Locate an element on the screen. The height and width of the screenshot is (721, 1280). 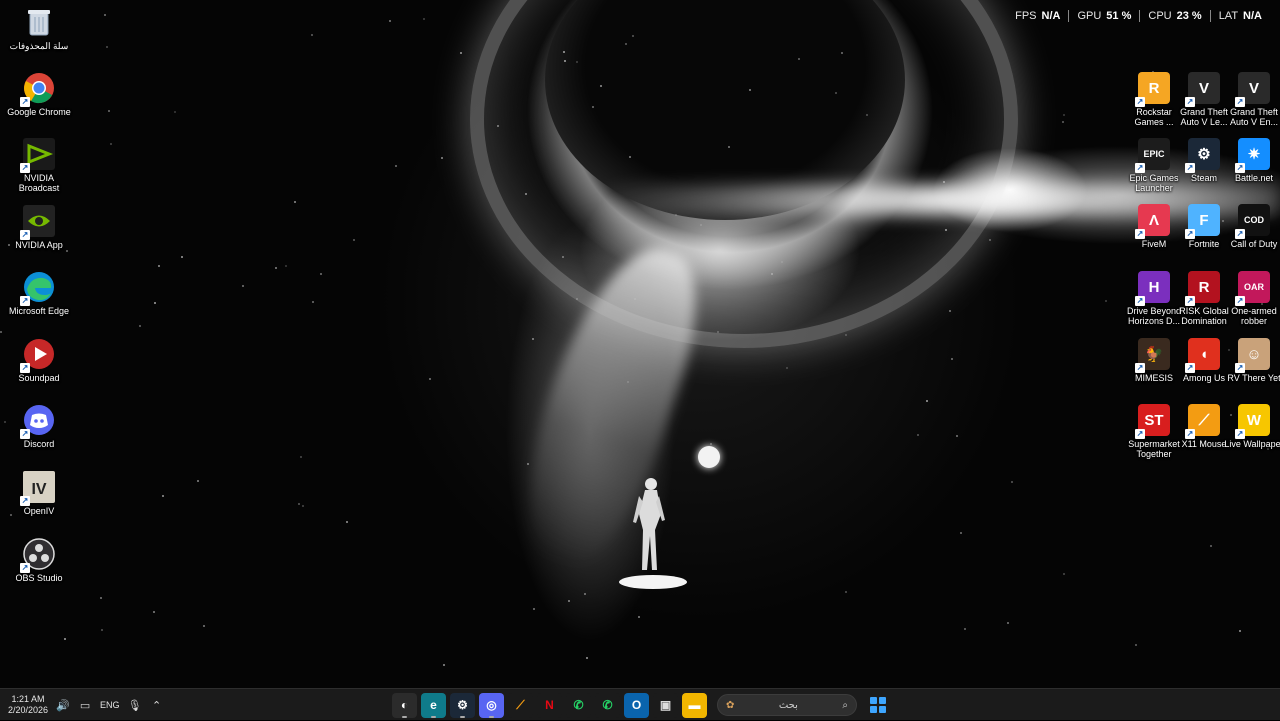
steam-icon: ⚙ is located at coordinates (1202, 155).